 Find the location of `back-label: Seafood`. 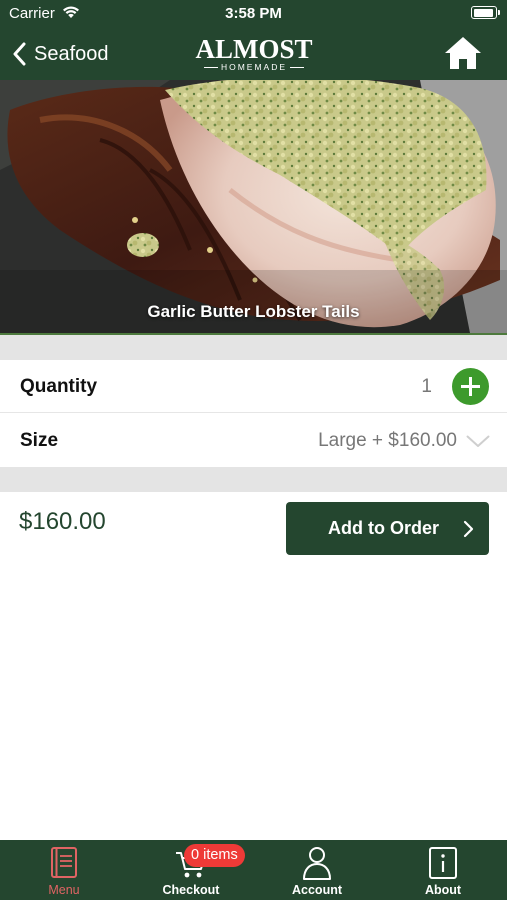

back-label: Seafood is located at coordinates (71, 53).